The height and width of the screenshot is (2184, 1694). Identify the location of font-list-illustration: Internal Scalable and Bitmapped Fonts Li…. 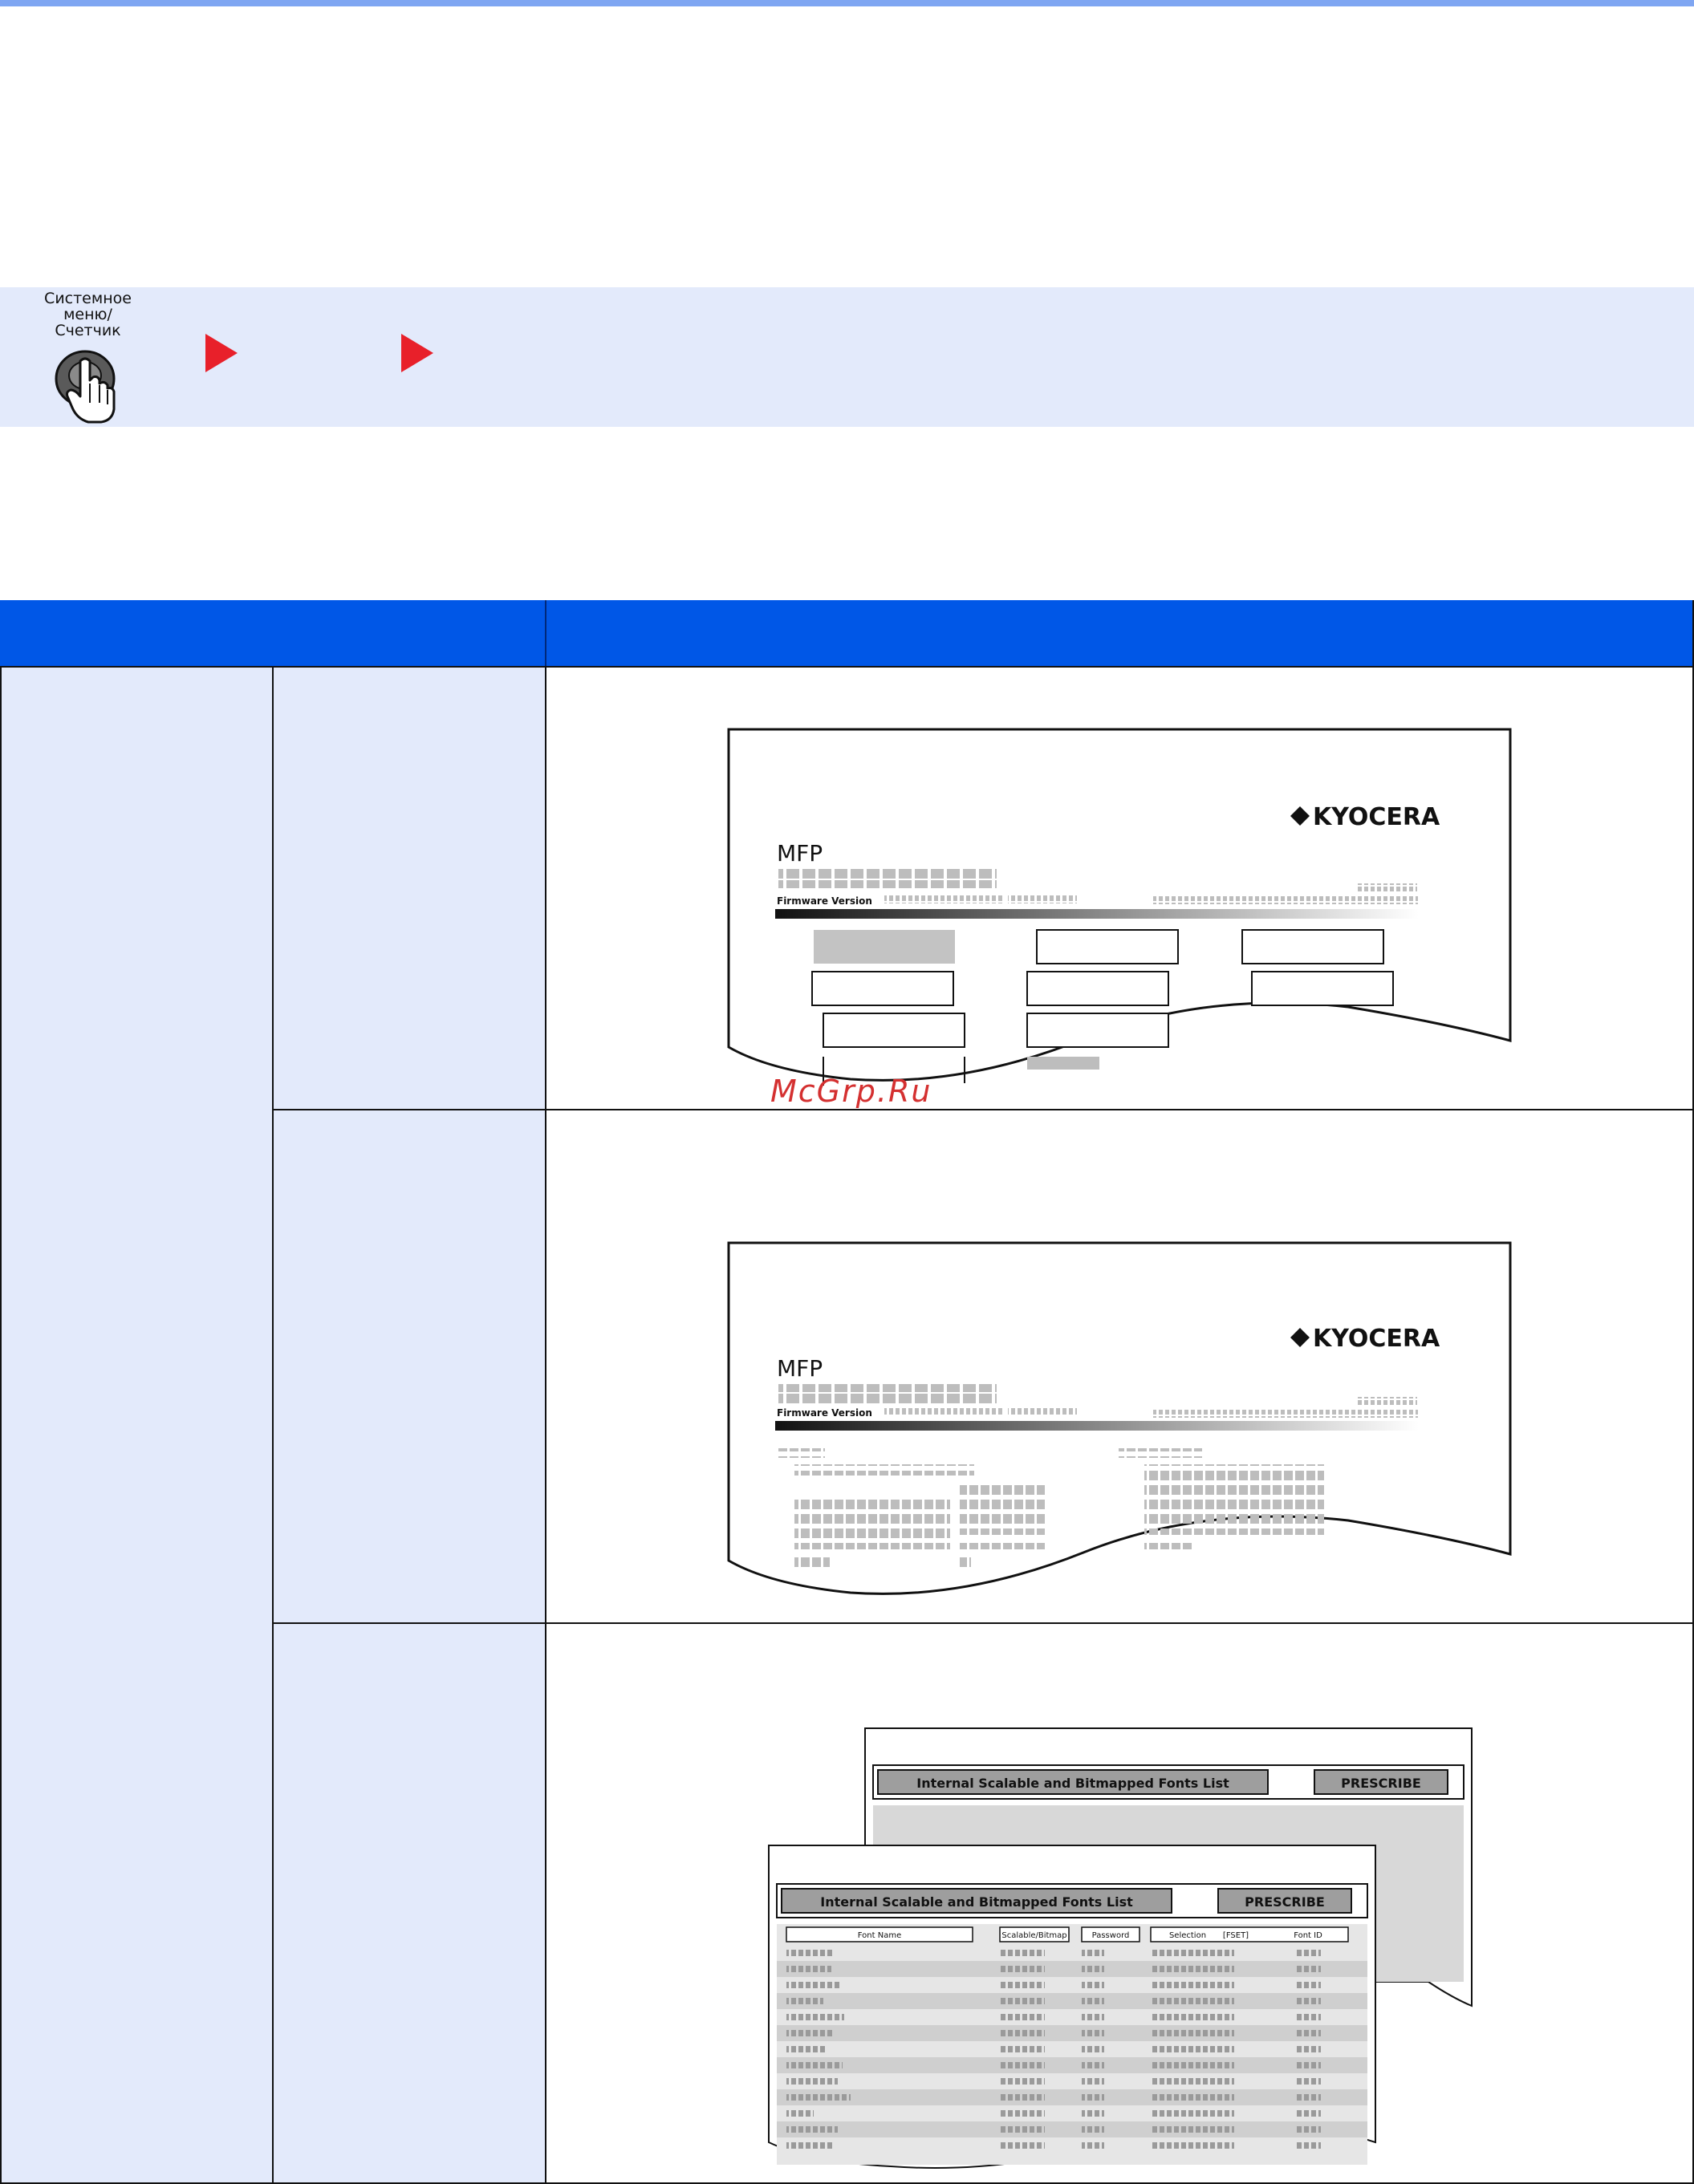
(1120, 1948).